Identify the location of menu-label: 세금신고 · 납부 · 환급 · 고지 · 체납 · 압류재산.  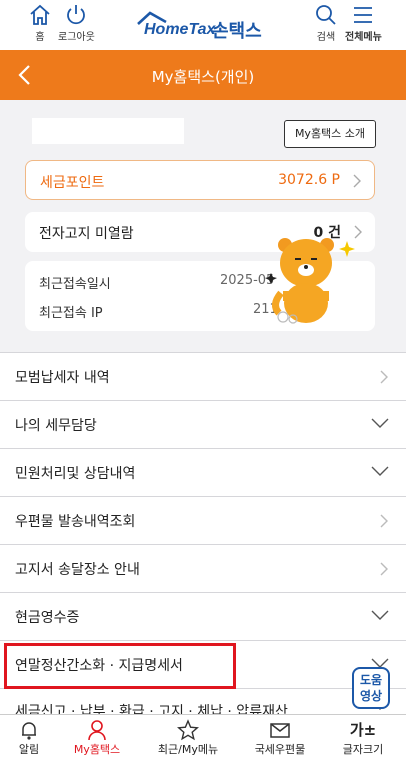
(151, 709).